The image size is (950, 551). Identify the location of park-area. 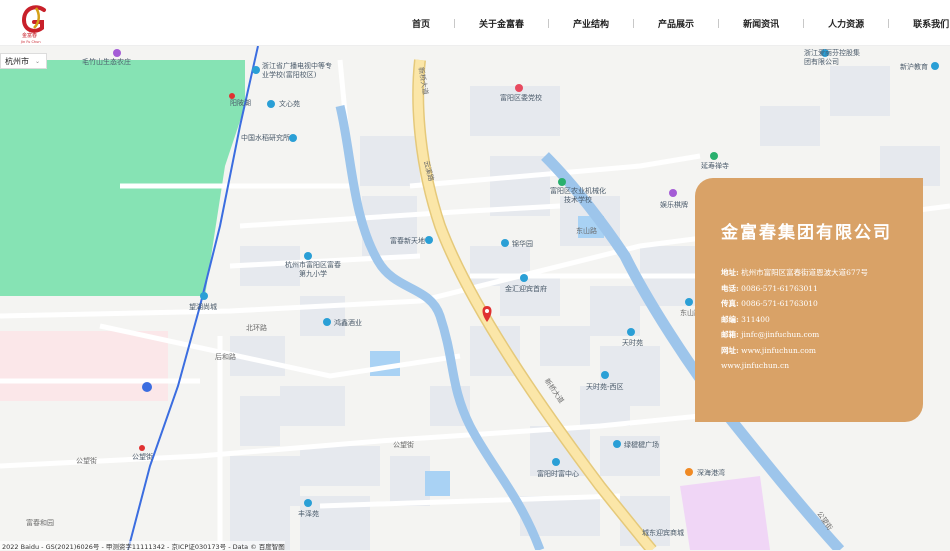
(122, 178).